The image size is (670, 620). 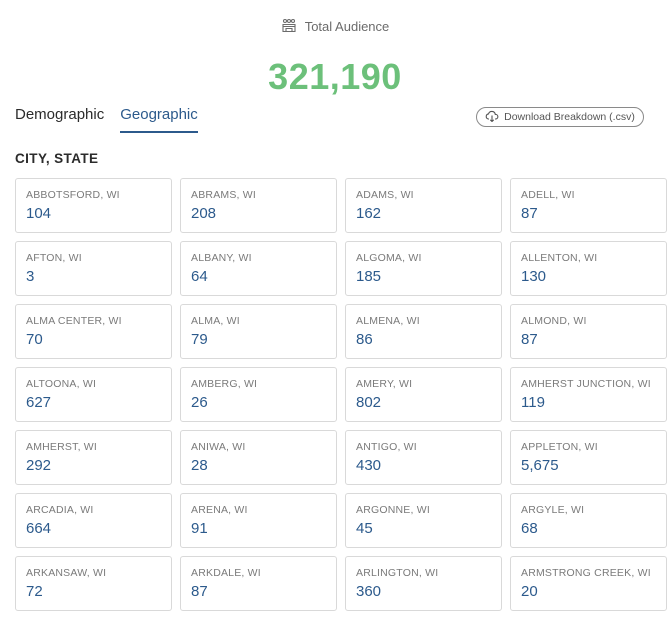 What do you see at coordinates (586, 384) in the screenshot?
I see `city-name: AMHERST JUNCTION, WI` at bounding box center [586, 384].